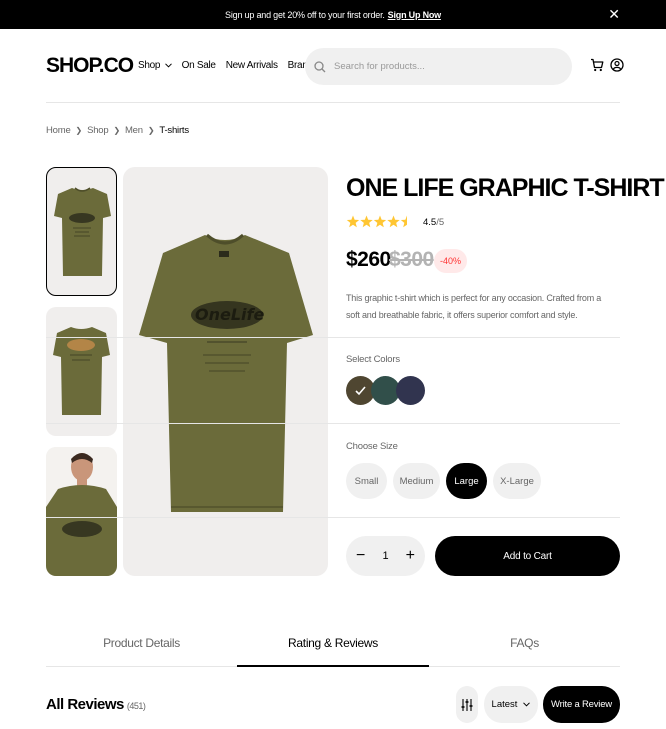 Image resolution: width=666 pixels, height=729 pixels. Describe the element at coordinates (450, 261) in the screenshot. I see `discount-badge: -40%` at that location.